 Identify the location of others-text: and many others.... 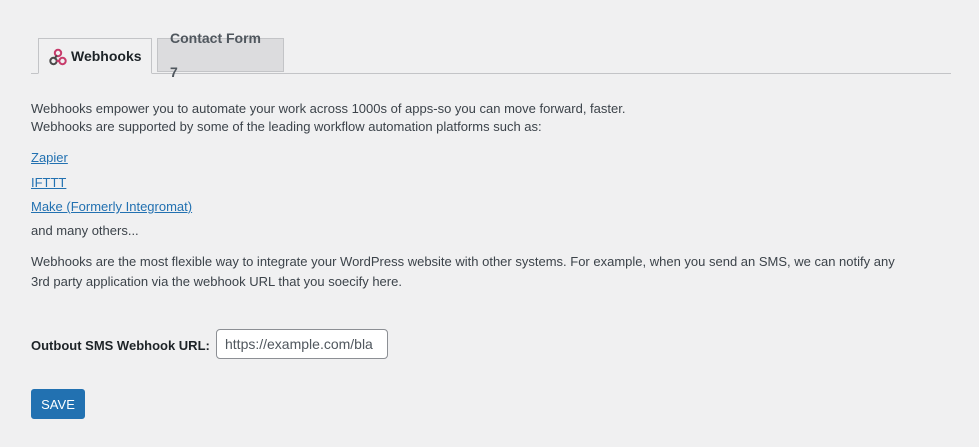
(85, 230).